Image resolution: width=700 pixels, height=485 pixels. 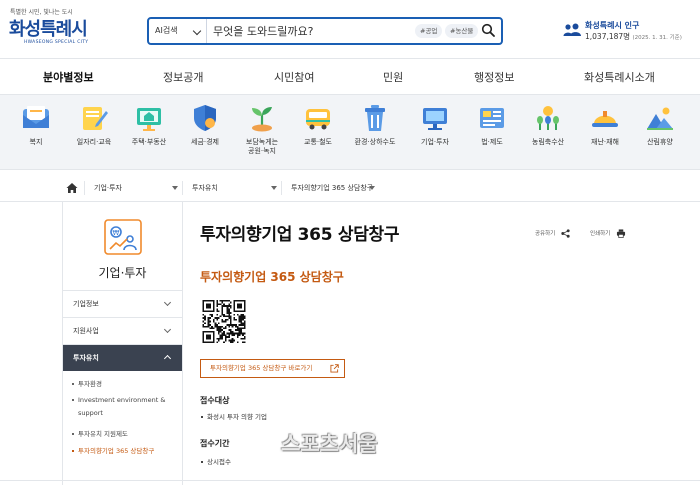 What do you see at coordinates (166, 30) in the screenshot?
I see `search-scope-label: AI검색` at bounding box center [166, 30].